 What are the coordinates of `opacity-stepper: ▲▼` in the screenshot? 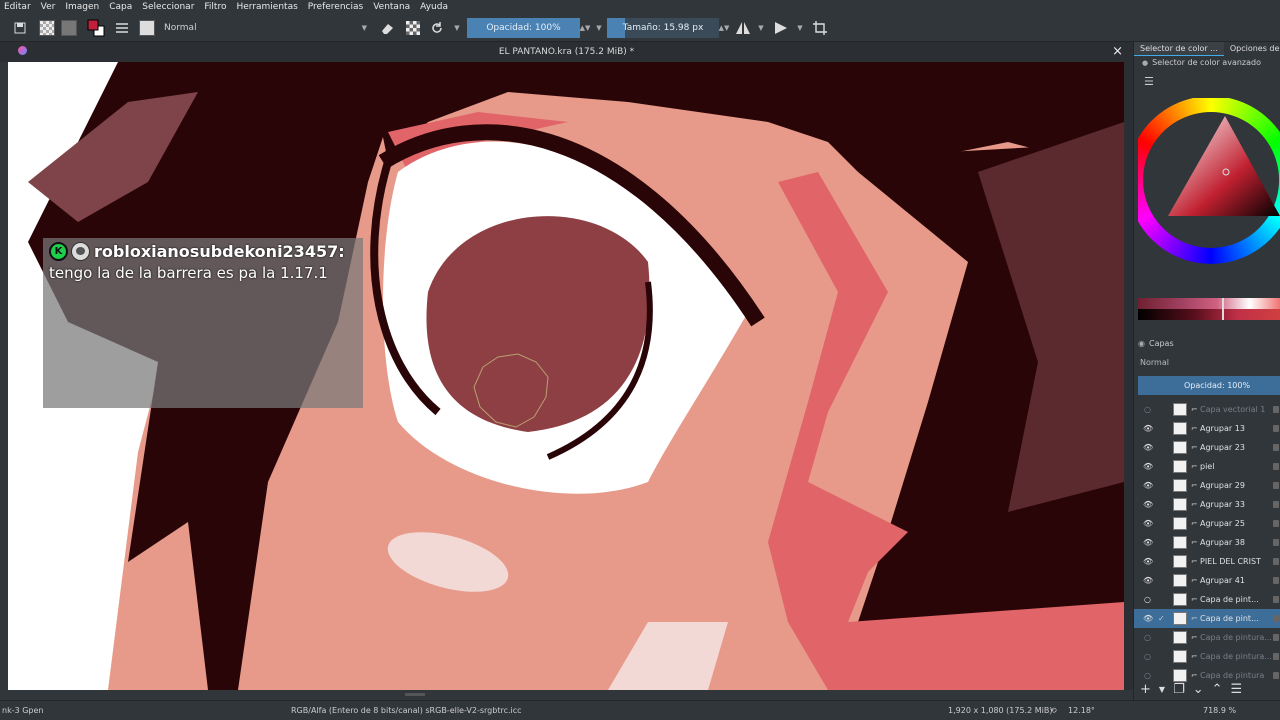 It's located at (585, 28).